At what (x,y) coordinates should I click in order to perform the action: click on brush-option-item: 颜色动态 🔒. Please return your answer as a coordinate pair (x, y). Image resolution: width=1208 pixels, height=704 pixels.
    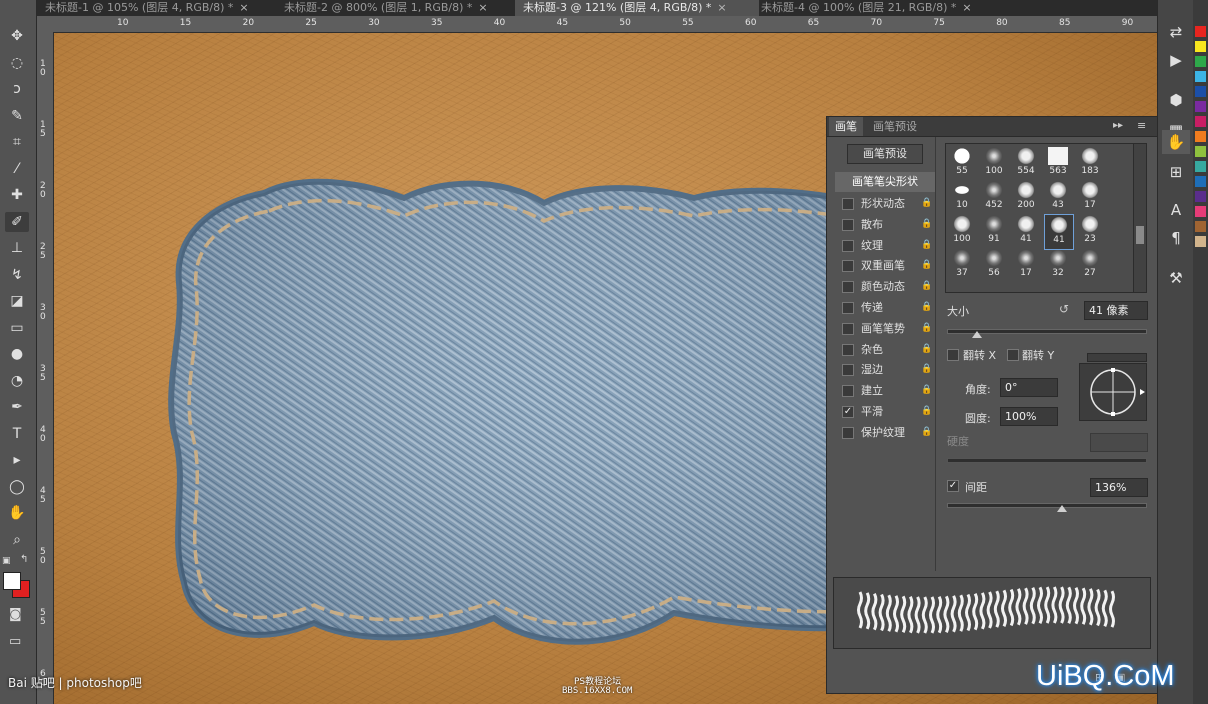
    Looking at the image, I should click on (885, 286).